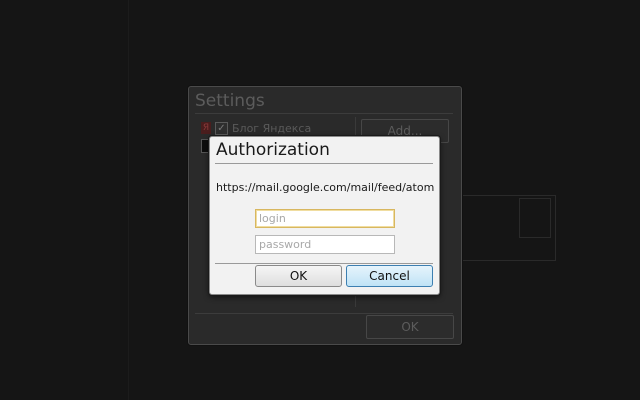 The image size is (640, 400). Describe the element at coordinates (273, 150) in the screenshot. I see `dialog-title: Authorization` at that location.